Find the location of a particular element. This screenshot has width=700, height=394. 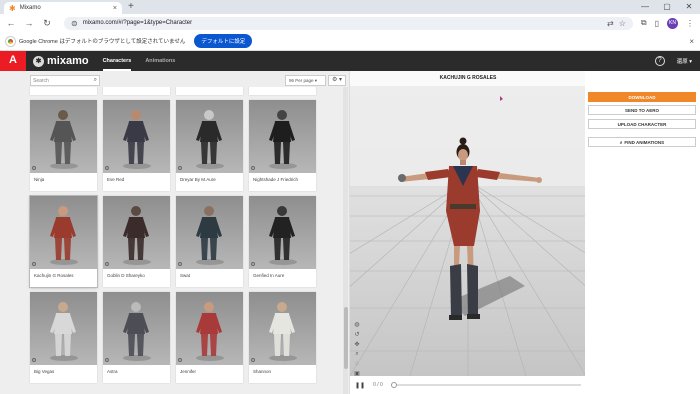

viewer-tools: ◍ ↺ ✥ ⌕ ◌ ▣ is located at coordinates (357, 348).